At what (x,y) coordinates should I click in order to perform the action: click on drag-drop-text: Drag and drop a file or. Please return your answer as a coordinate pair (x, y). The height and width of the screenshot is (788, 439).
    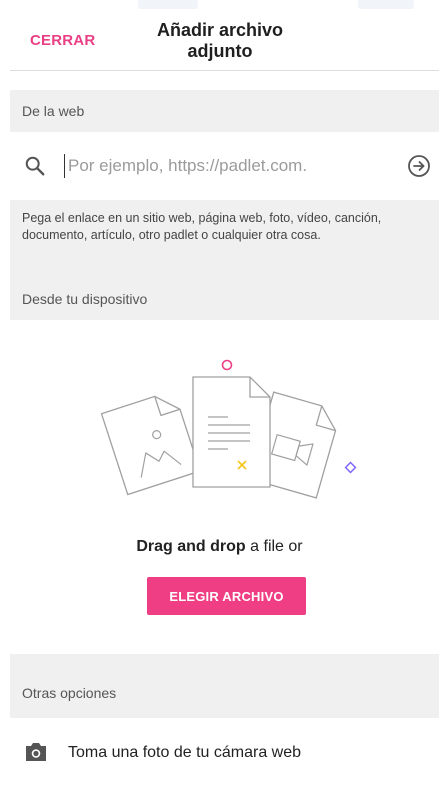
    Looking at the image, I should click on (219, 547).